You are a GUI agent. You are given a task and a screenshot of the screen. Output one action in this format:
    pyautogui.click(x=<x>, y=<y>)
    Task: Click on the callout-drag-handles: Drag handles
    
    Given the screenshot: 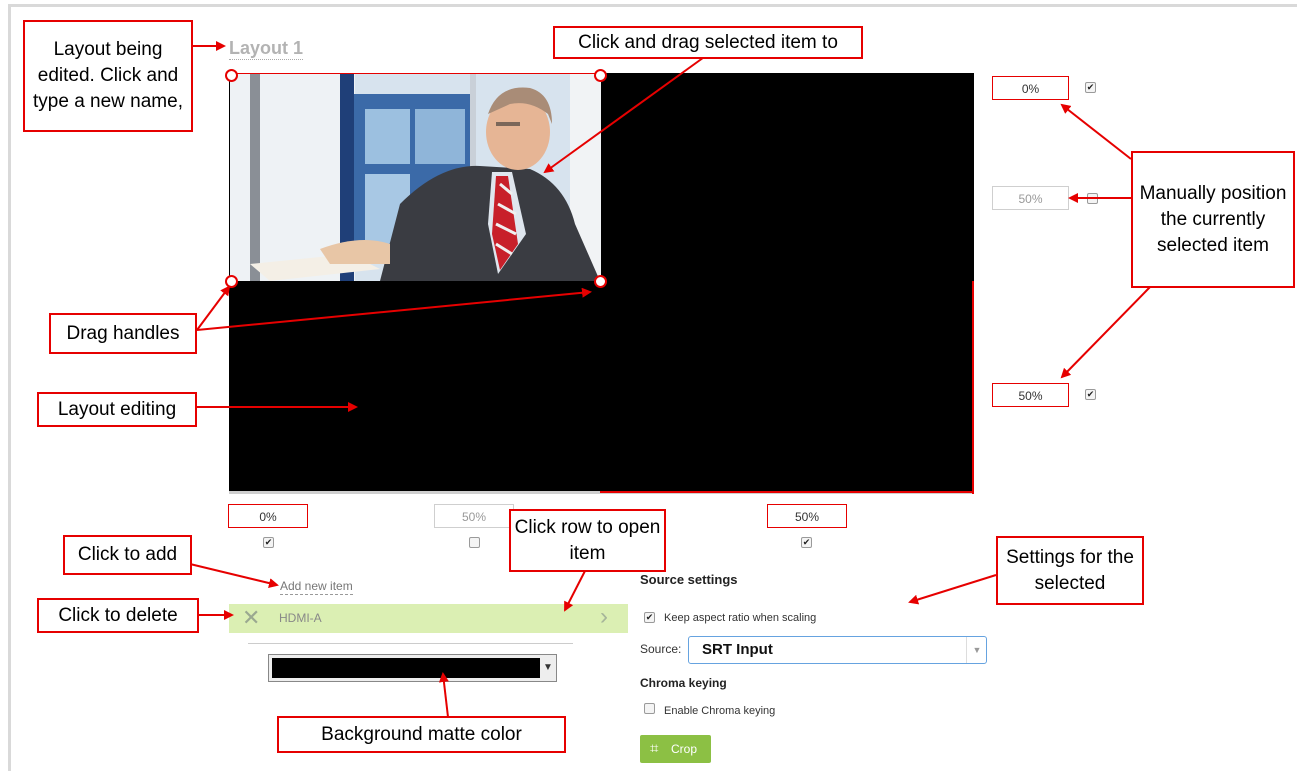 What is the action you would take?
    pyautogui.click(x=123, y=333)
    